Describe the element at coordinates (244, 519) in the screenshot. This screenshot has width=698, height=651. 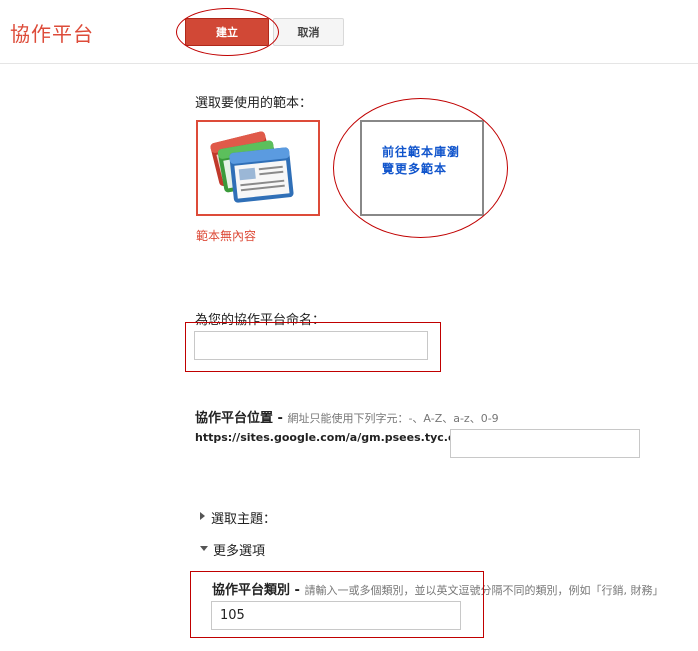
I see `theme-label: 選取主題：` at that location.